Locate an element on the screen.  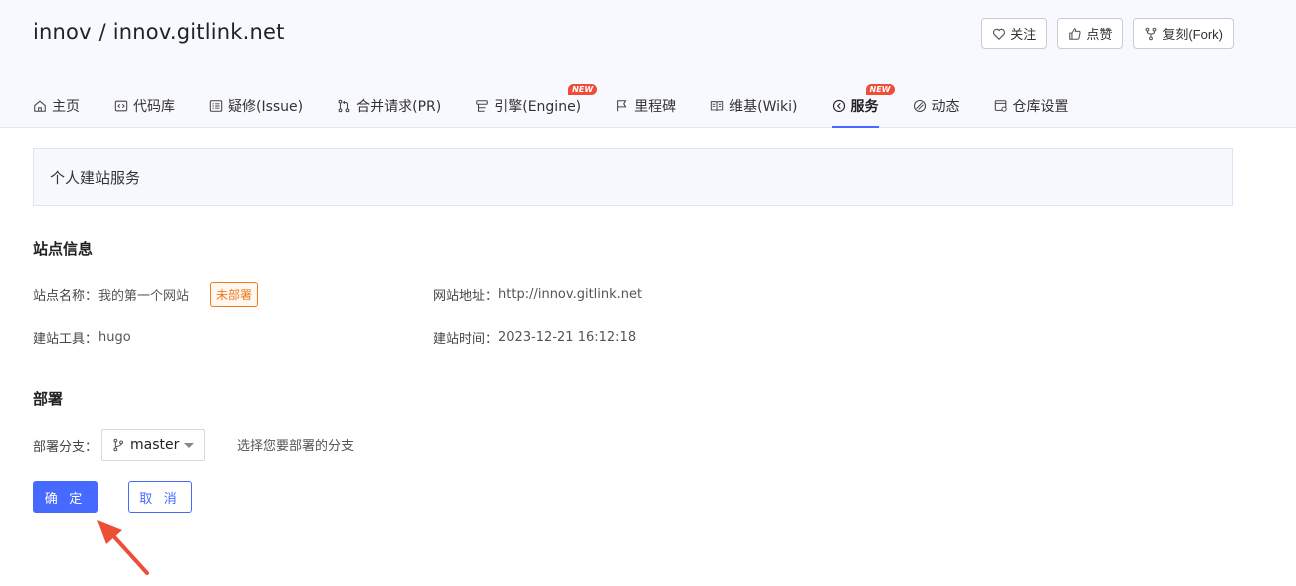
home-icon is located at coordinates (40, 106).